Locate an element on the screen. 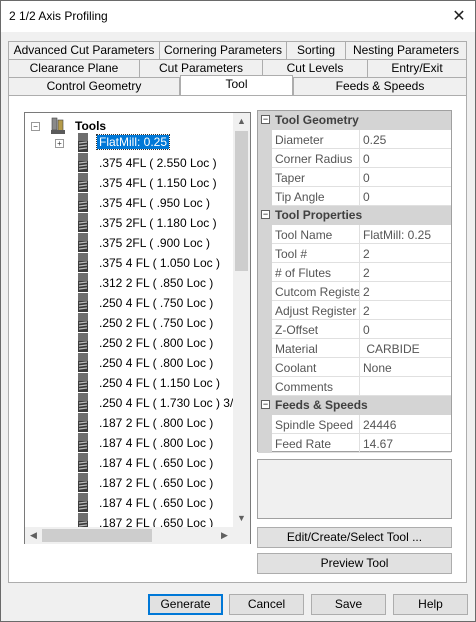  prop-row-taper: Taper 0 is located at coordinates (354, 177).